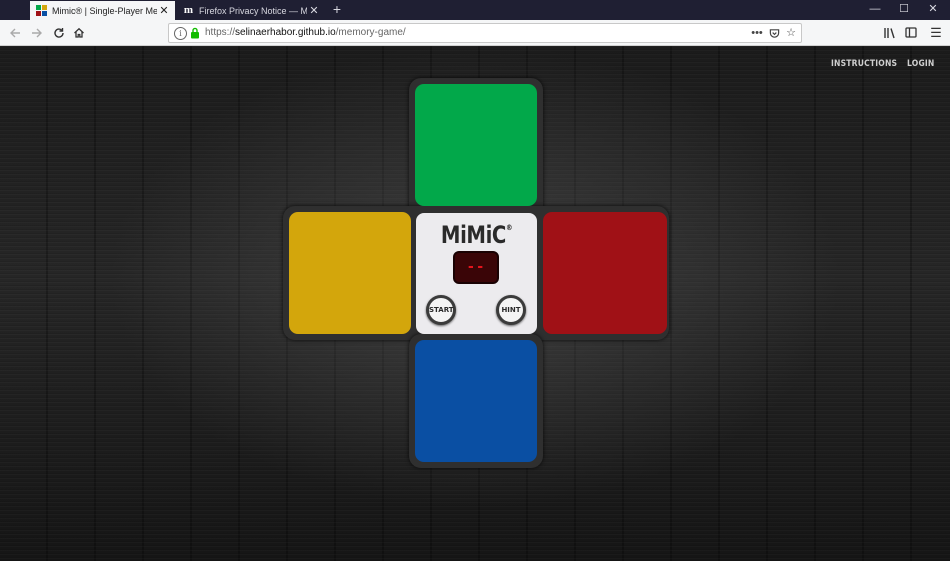 This screenshot has height=561, width=950. What do you see at coordinates (476, 145) in the screenshot?
I see `green-pad` at bounding box center [476, 145].